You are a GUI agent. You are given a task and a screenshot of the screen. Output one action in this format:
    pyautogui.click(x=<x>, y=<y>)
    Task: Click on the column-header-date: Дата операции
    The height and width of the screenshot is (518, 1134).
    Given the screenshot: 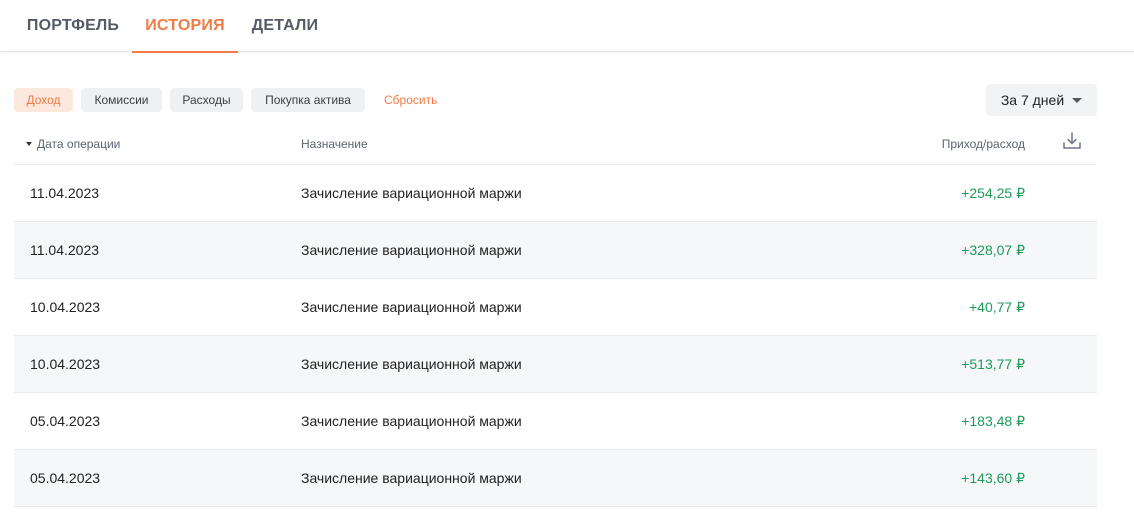 What is the action you would take?
    pyautogui.click(x=73, y=144)
    